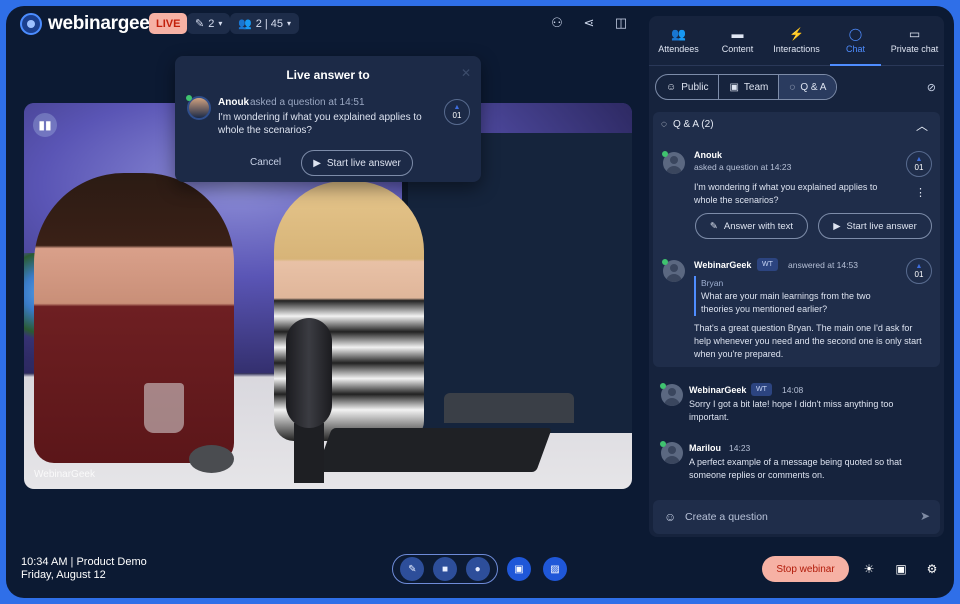 Image resolution: width=960 pixels, height=604 pixels. Describe the element at coordinates (855, 49) in the screenshot. I see `tab-label: Chat` at that location.